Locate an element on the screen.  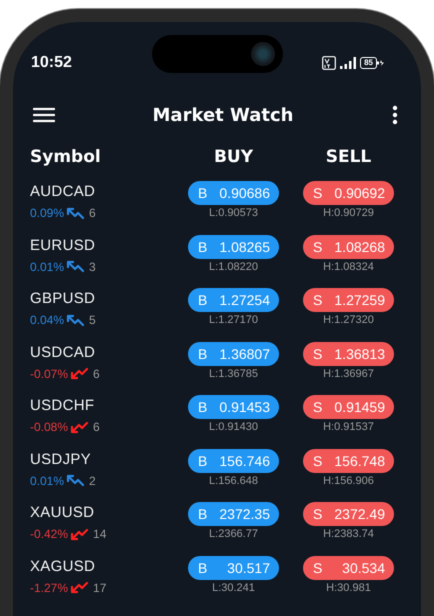
battery-level: 85 is located at coordinates (368, 63).